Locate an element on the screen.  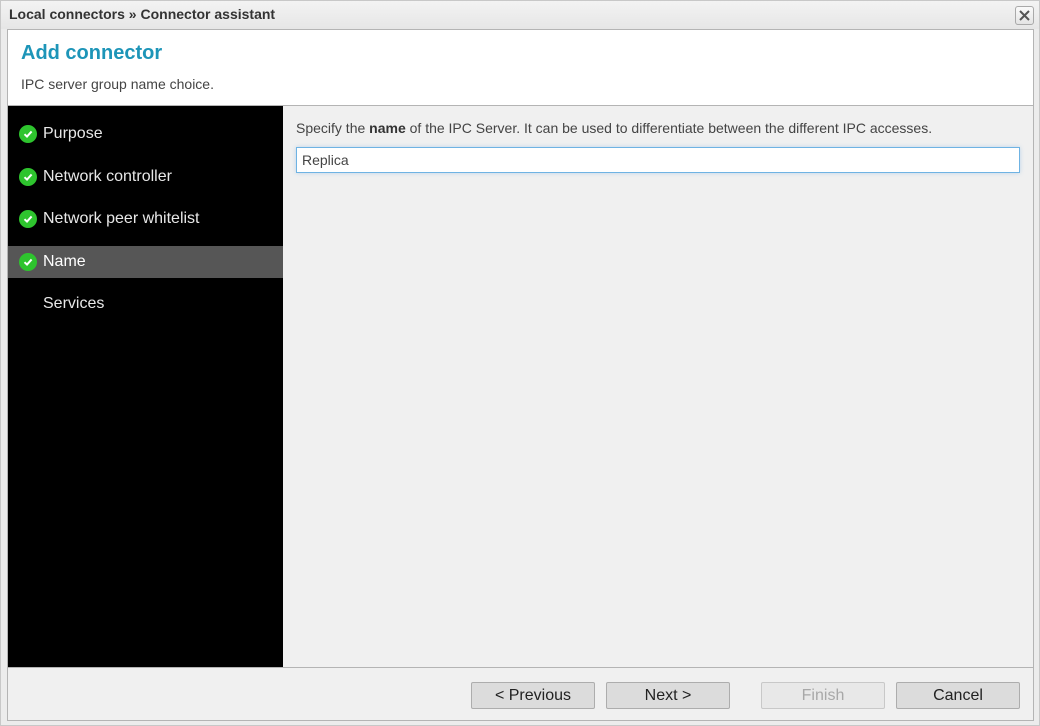
step-network-peer-whitelist: Network peer whitelist is located at coordinates (145, 219).